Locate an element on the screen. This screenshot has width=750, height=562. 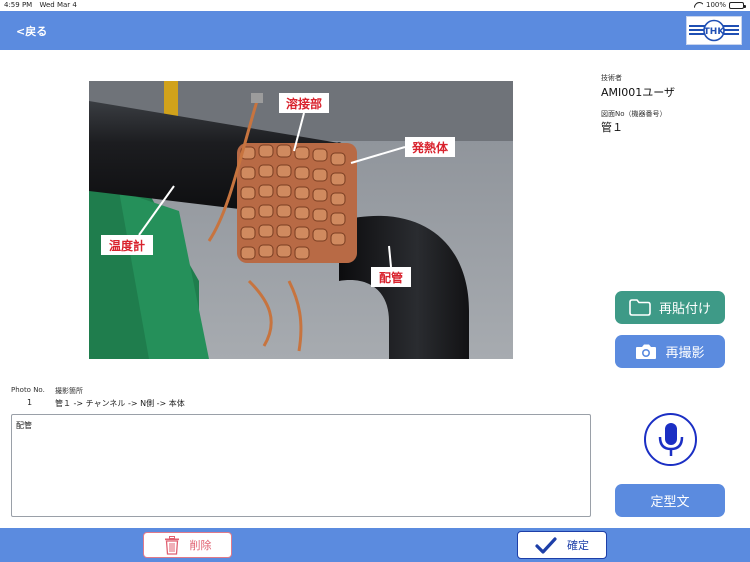
repaste-label: 再貼付け is located at coordinates (684, 309).